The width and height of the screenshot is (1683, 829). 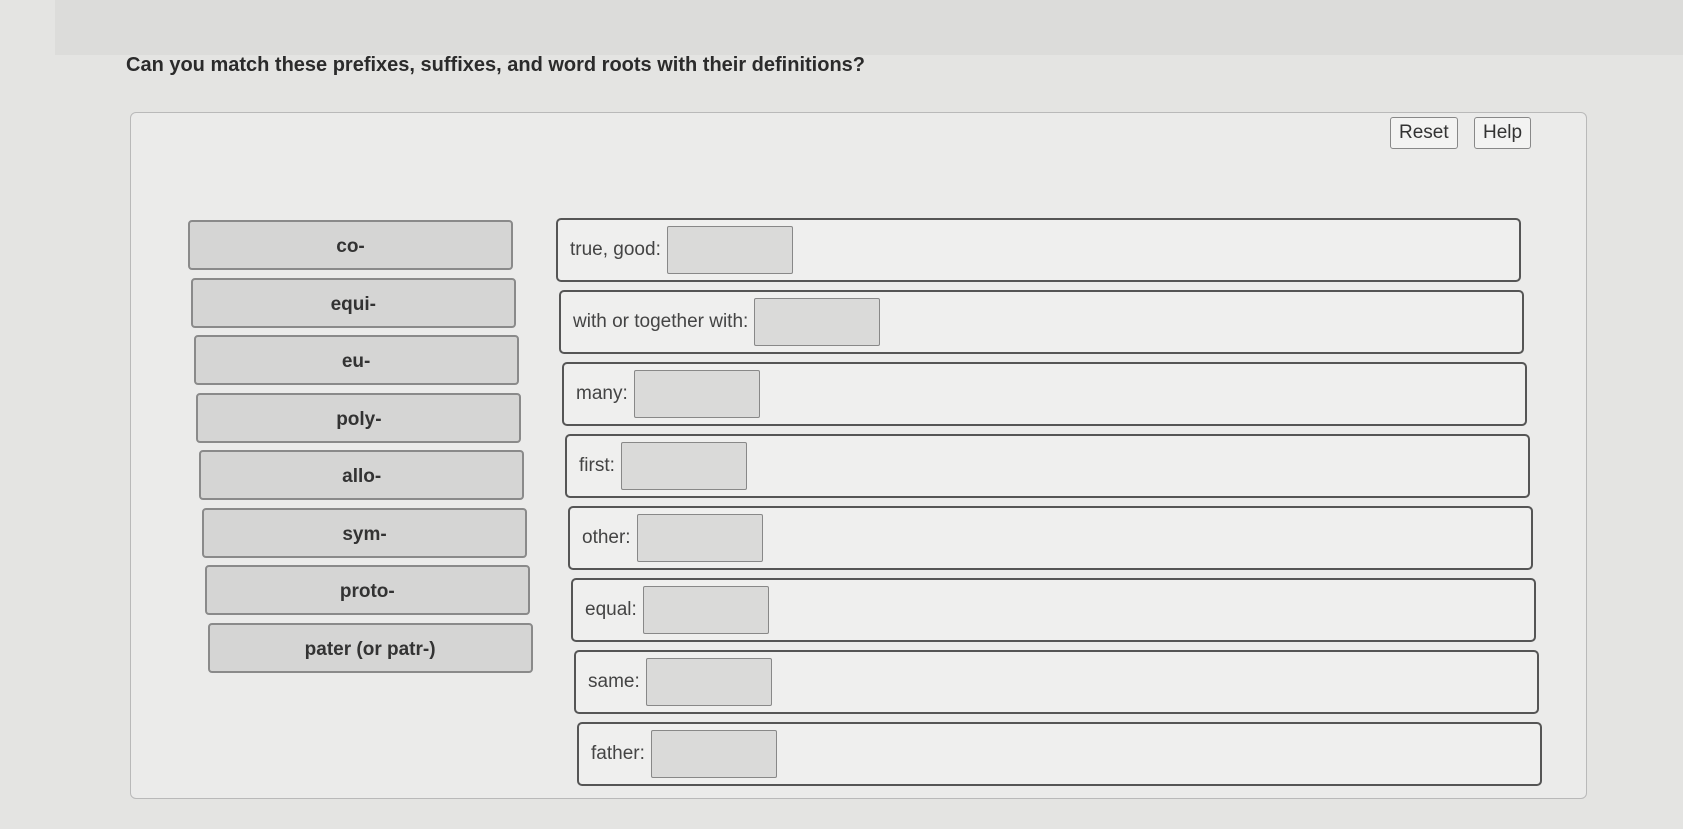 What do you see at coordinates (362, 475) in the screenshot?
I see `draggable-tile: allo-` at bounding box center [362, 475].